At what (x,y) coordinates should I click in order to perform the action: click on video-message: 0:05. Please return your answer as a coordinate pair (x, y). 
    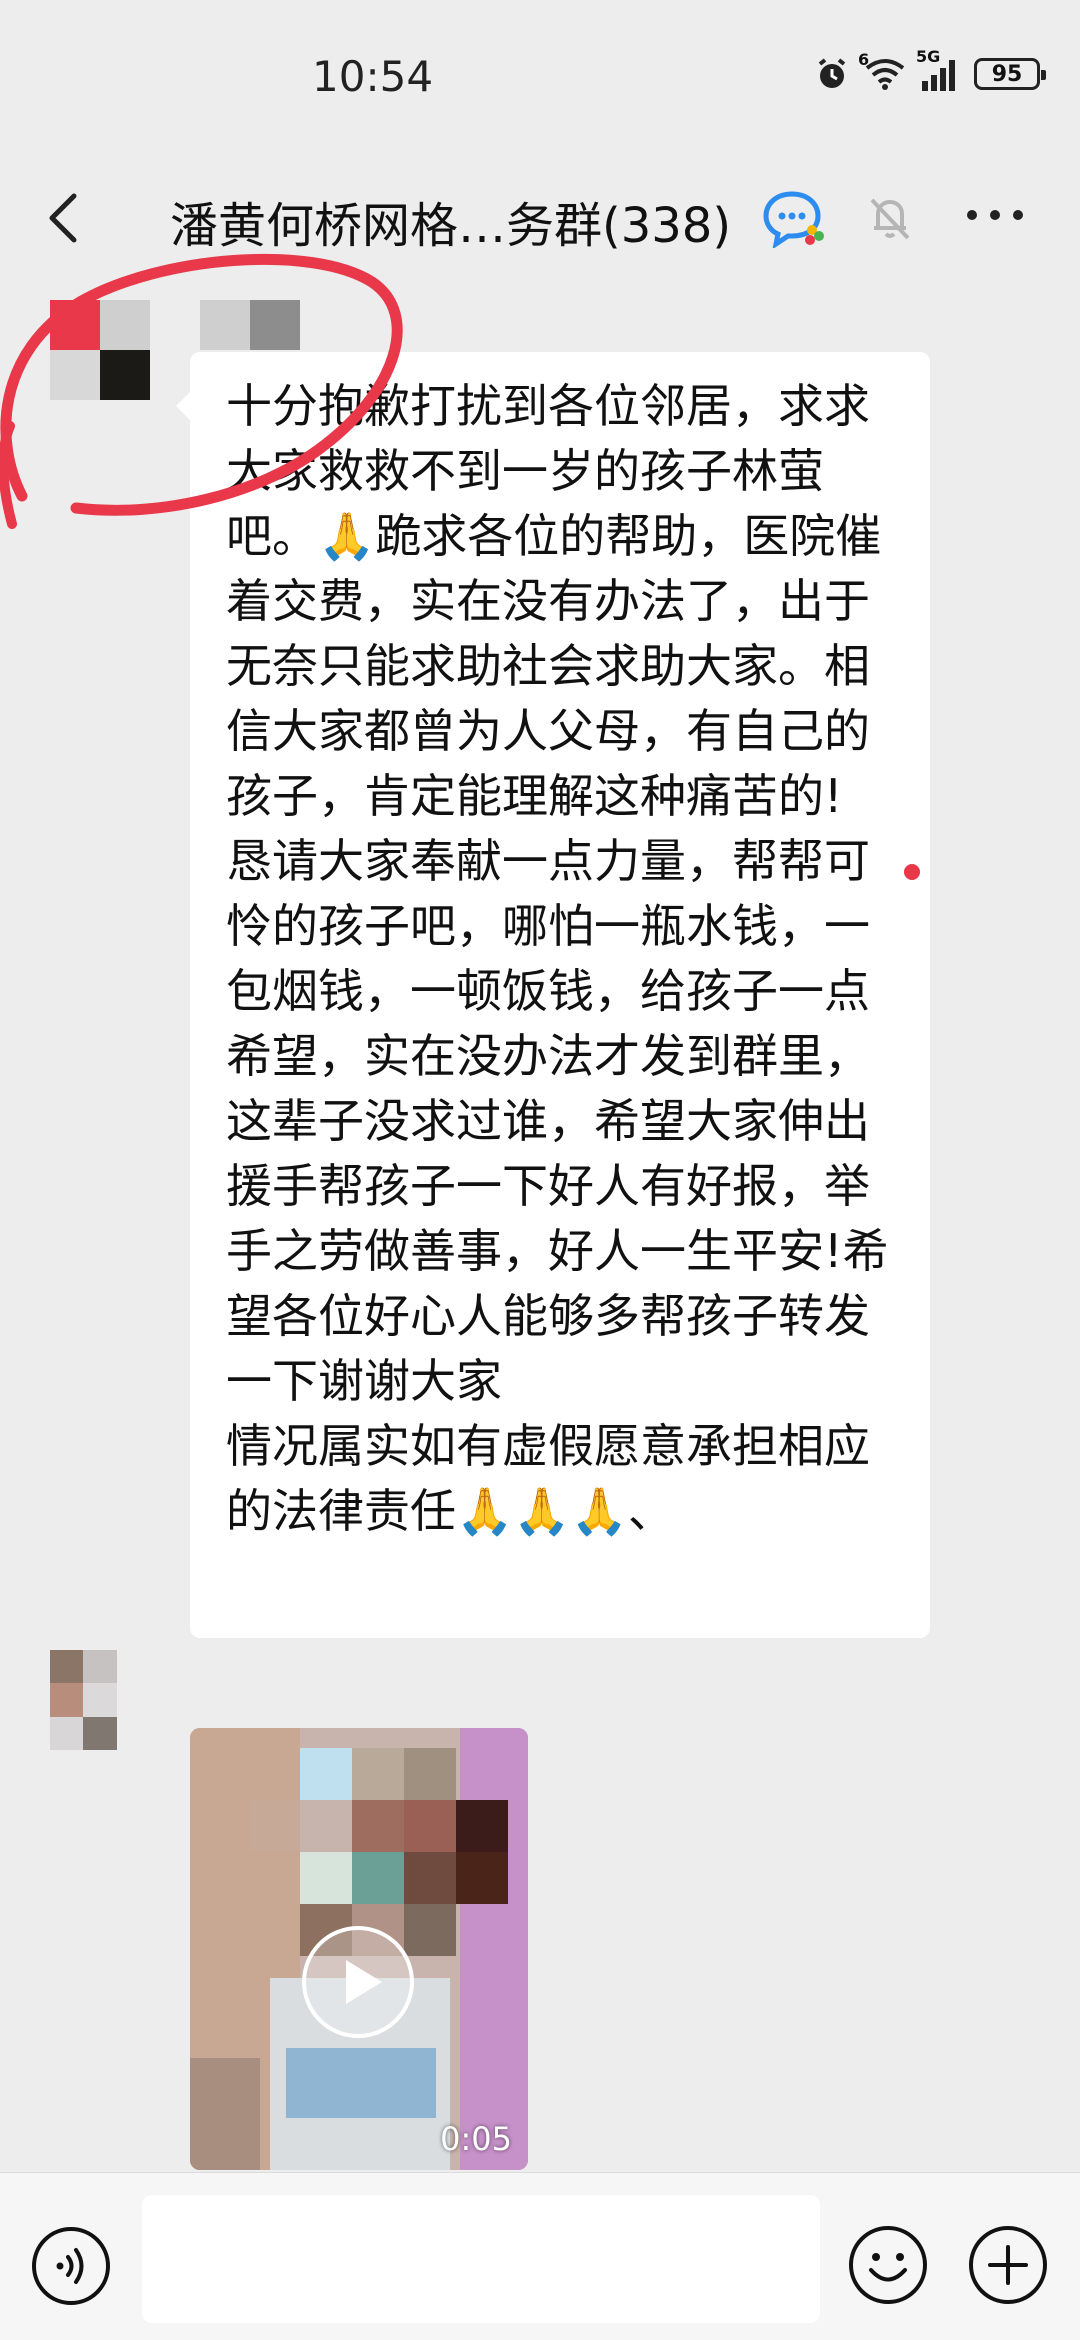
    Looking at the image, I should click on (359, 1949).